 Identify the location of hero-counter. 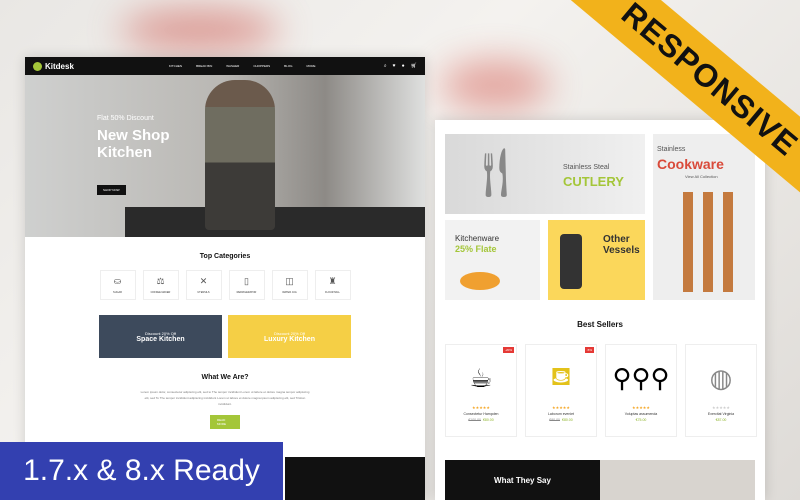
(275, 222).